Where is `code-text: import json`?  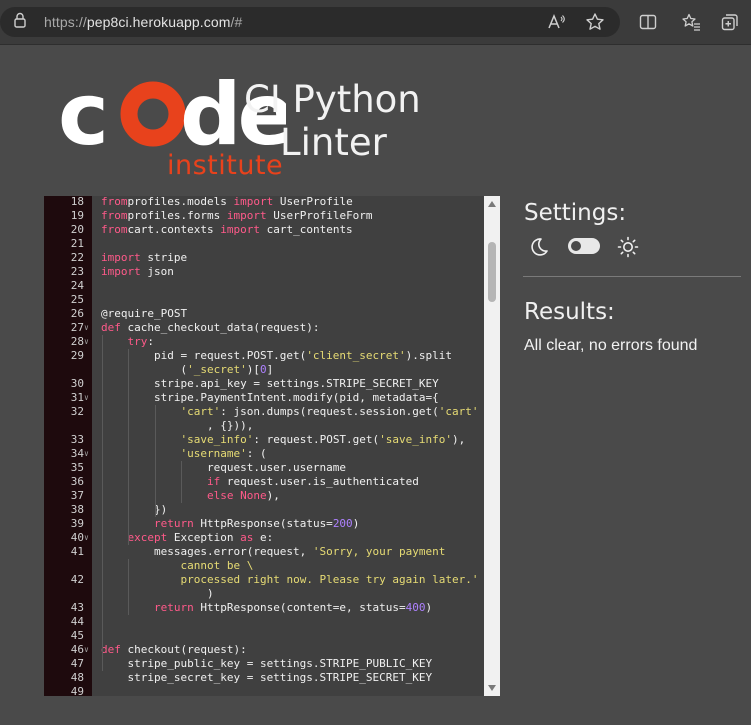
code-text: import json is located at coordinates (137, 272).